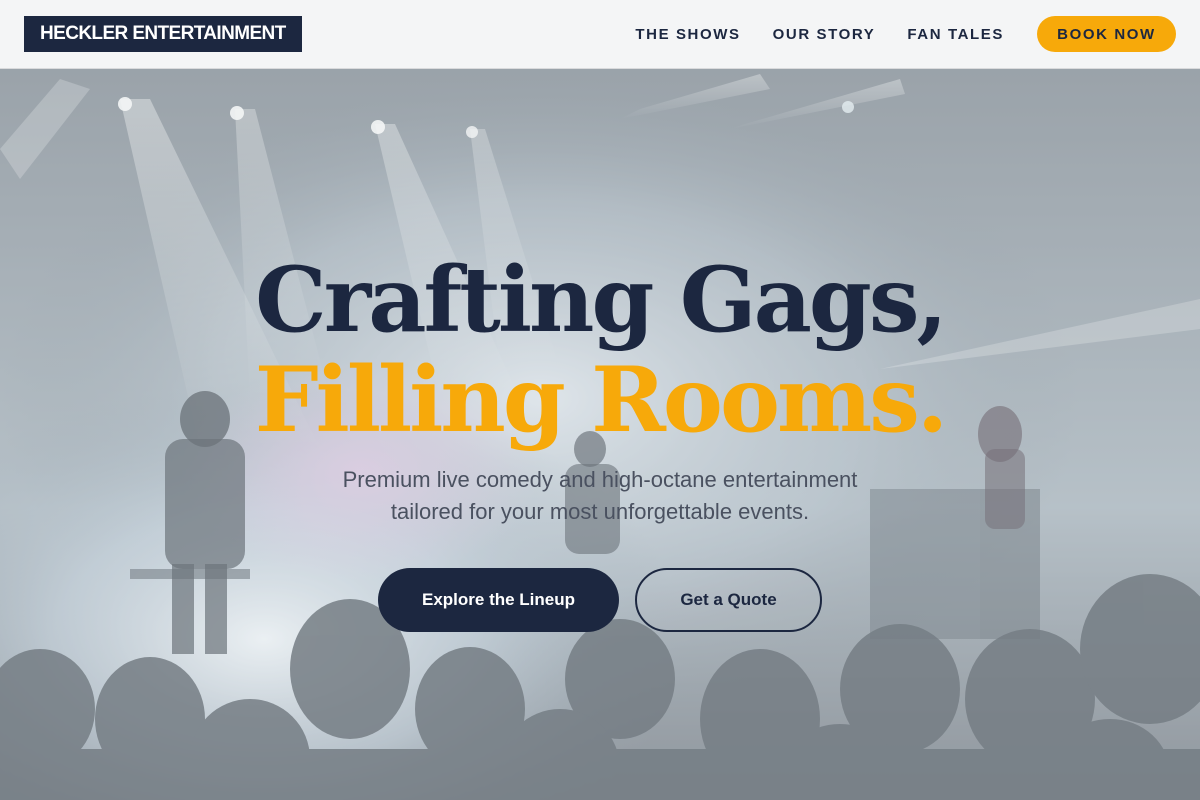  What do you see at coordinates (728, 600) in the screenshot?
I see `get-quote-button: Get a Quote` at bounding box center [728, 600].